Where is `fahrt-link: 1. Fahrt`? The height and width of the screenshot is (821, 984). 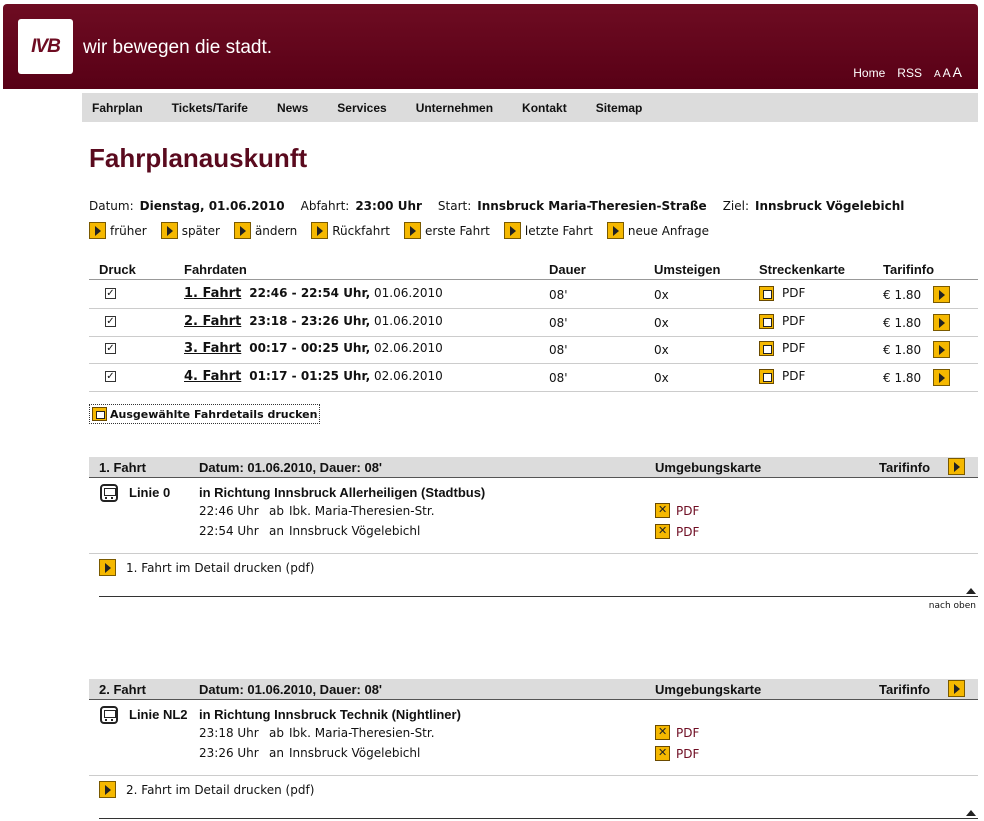
fahrt-link: 1. Fahrt is located at coordinates (212, 293).